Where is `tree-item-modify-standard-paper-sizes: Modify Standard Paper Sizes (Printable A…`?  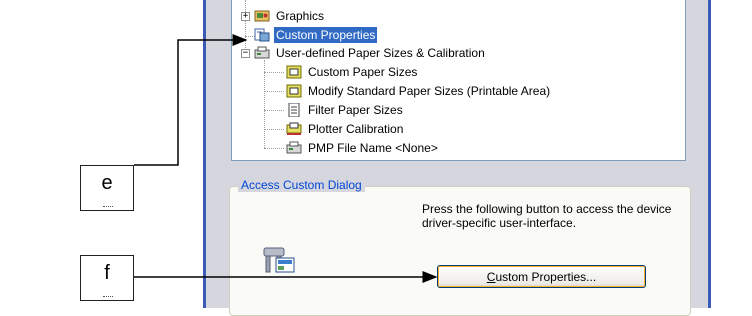
tree-item-modify-standard-paper-sizes: Modify Standard Paper Sizes (Printable A… is located at coordinates (419, 91).